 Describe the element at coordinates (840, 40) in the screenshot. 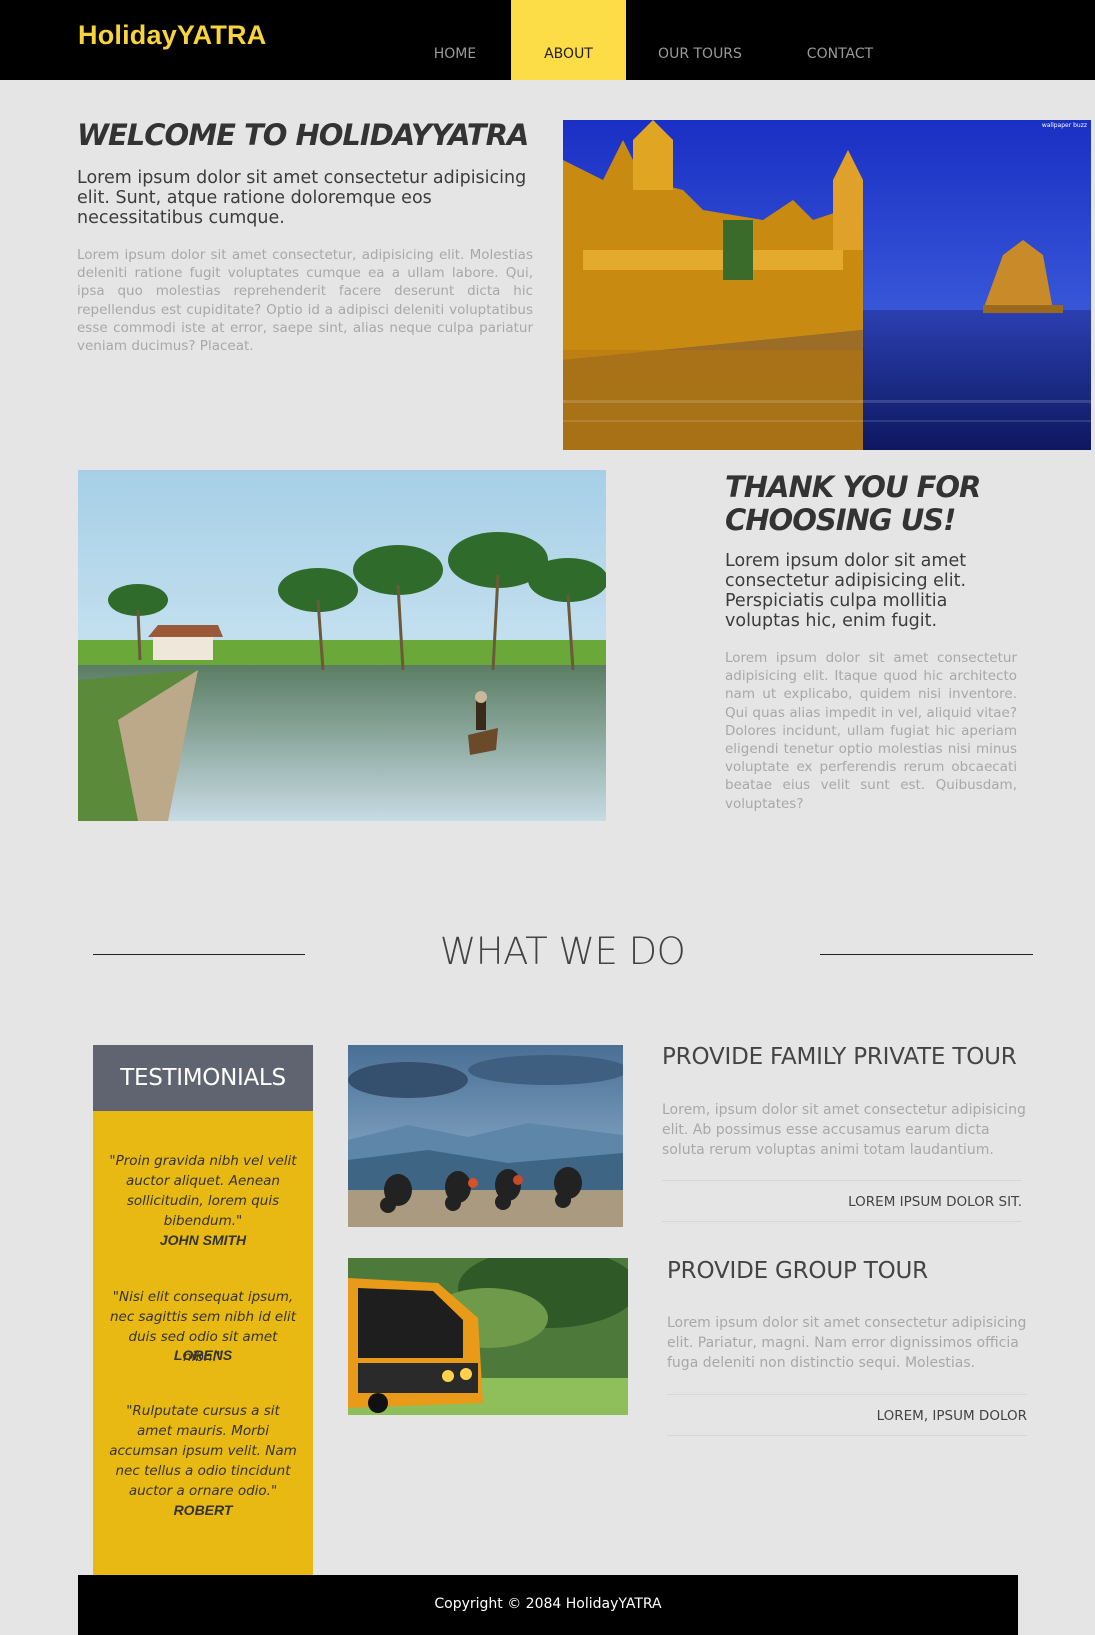

I see `nav-contact: CONTACT` at that location.